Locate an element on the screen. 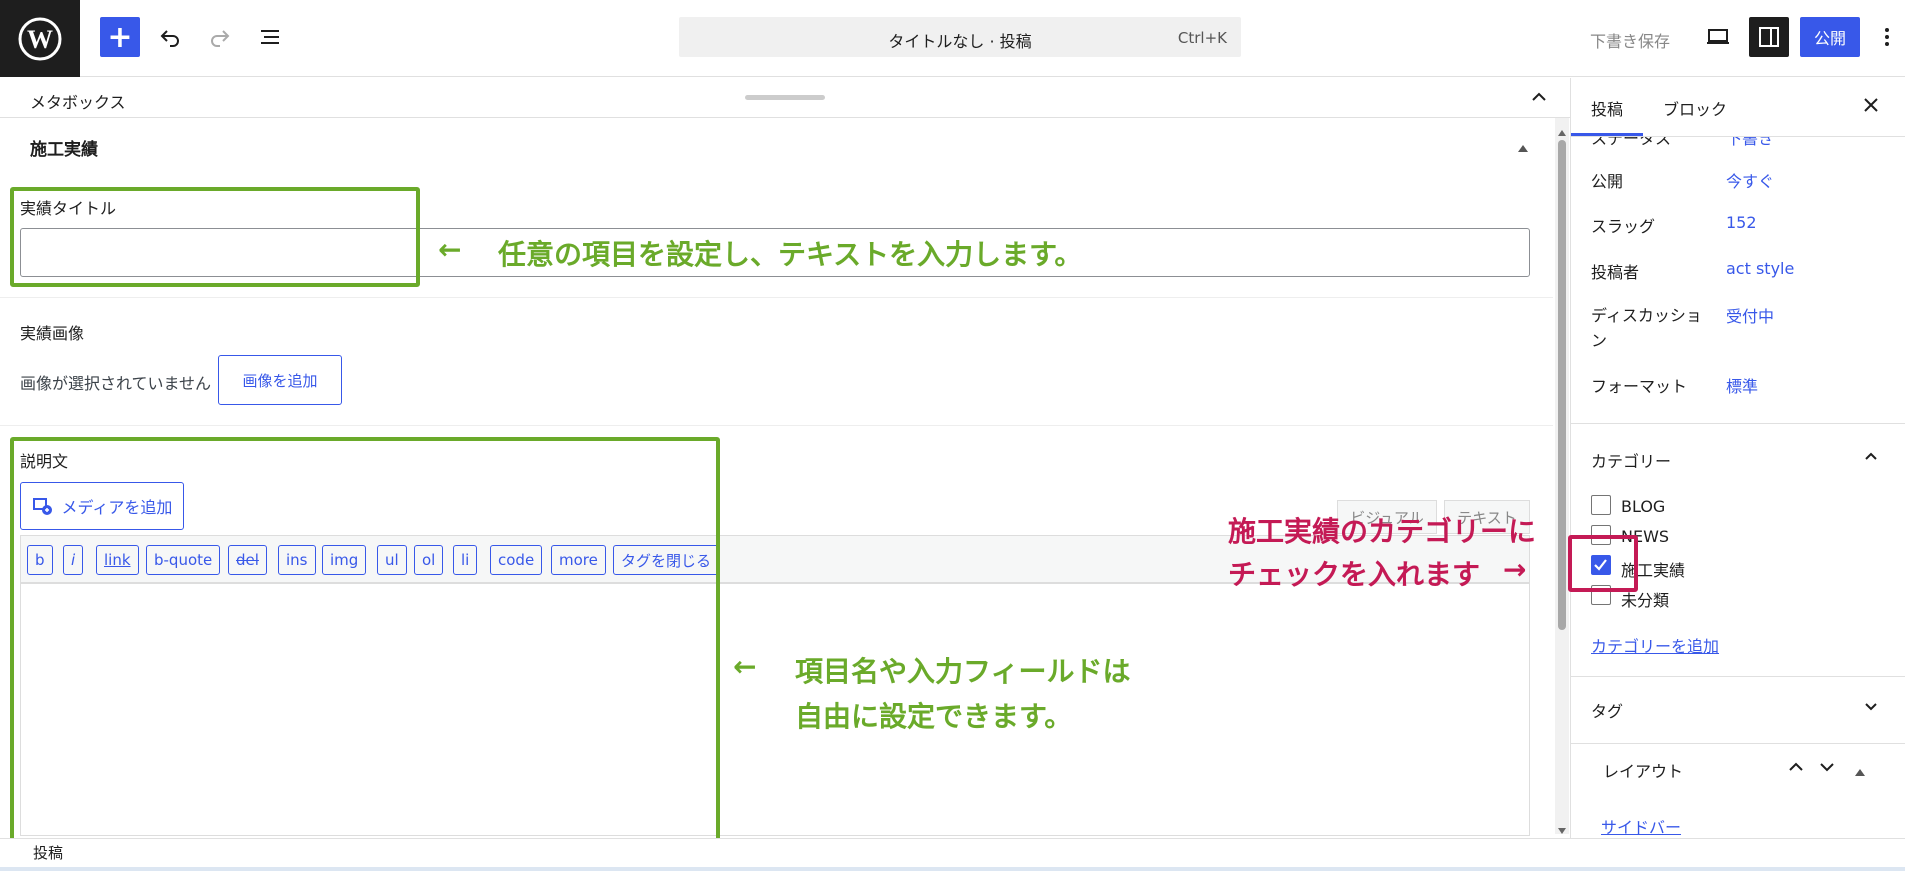 This screenshot has width=1905, height=871. footer-breadcrumb: 投稿 is located at coordinates (48, 852).